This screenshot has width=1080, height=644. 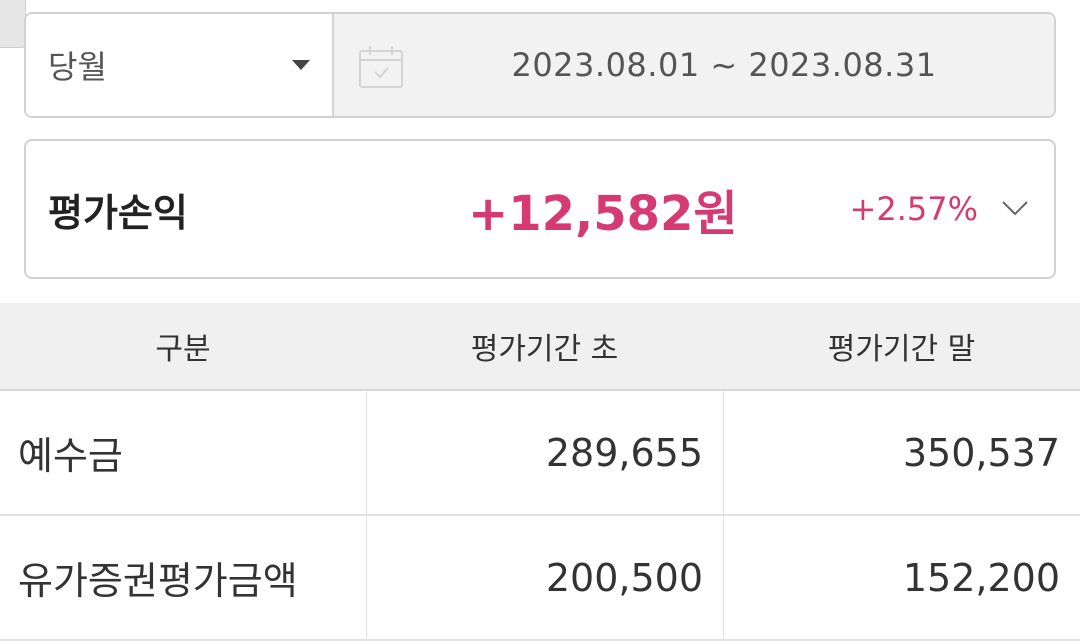 I want to click on profit-loss-amount: +12,582원, so click(x=603, y=214).